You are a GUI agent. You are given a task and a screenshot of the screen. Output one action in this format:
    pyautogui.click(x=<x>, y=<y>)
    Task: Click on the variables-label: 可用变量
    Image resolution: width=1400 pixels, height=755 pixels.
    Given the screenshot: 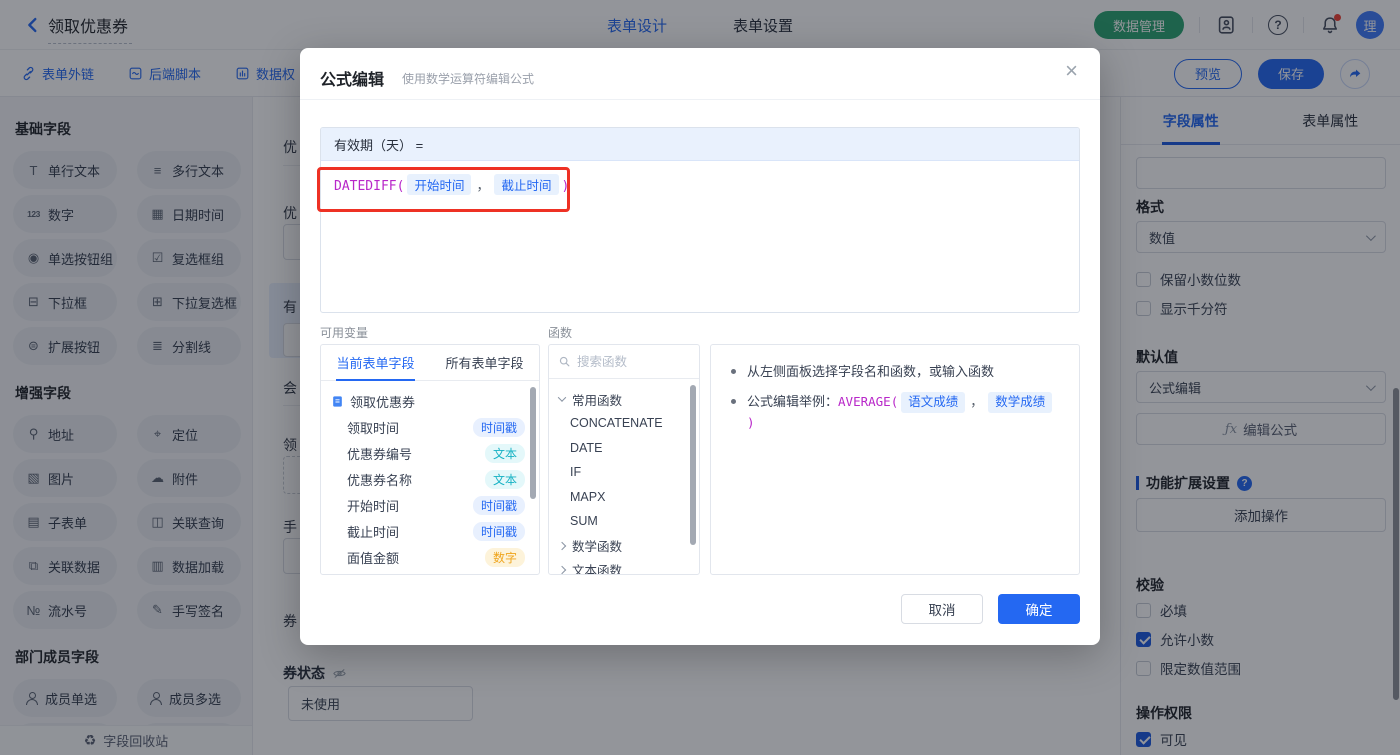 What is the action you would take?
    pyautogui.click(x=344, y=333)
    